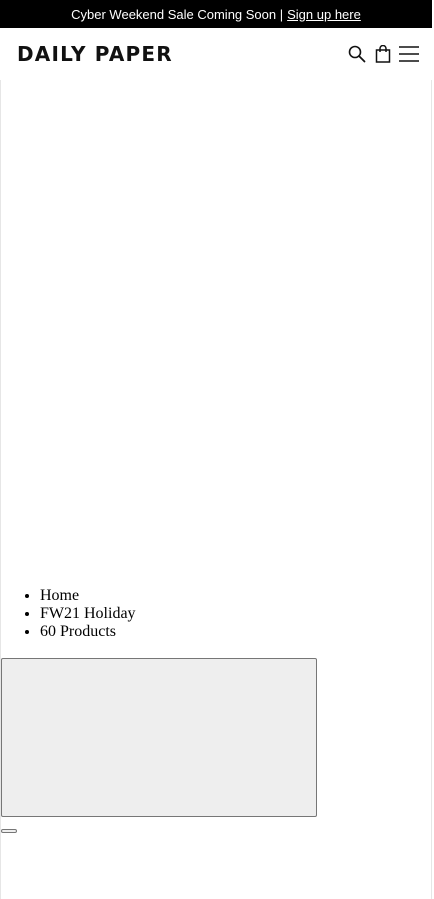 Image resolution: width=434 pixels, height=899 pixels. Describe the element at coordinates (95, 54) in the screenshot. I see `logo: DAILY PAPER` at that location.